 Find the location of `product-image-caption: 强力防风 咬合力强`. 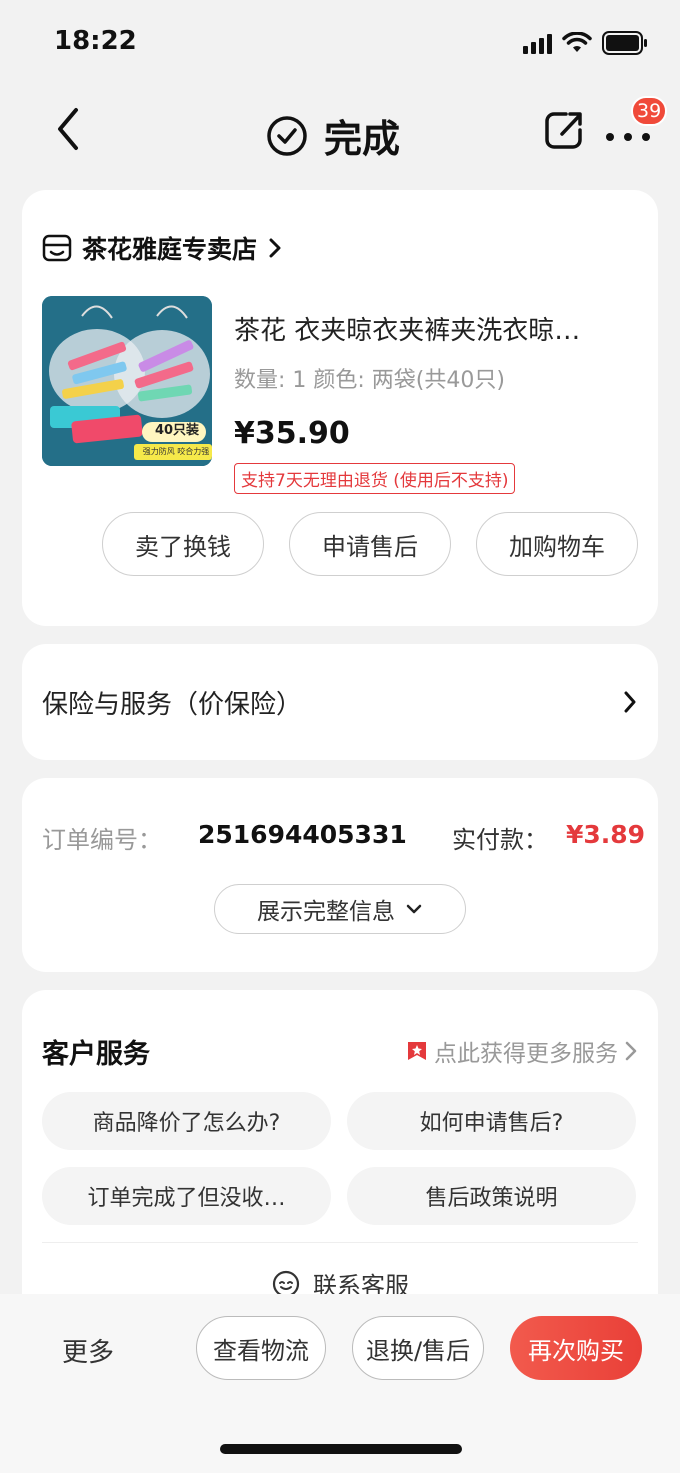

product-image-caption: 强力防风 咬合力强 is located at coordinates (176, 451).